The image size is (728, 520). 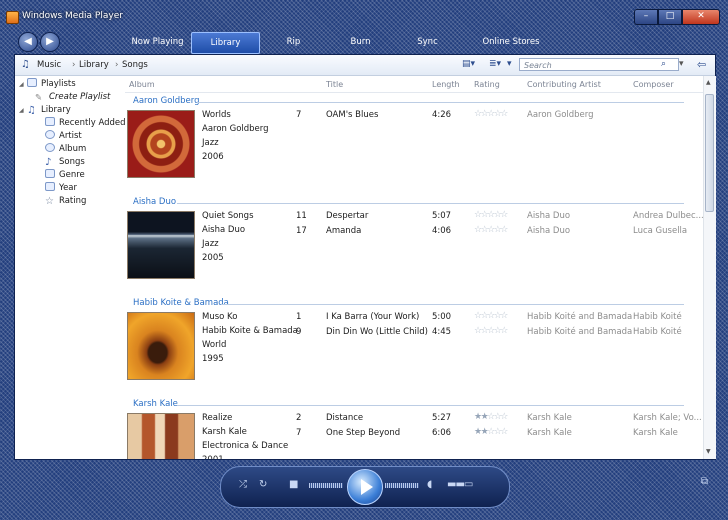 I want to click on breadcrumb-music: Music, so click(x=49, y=65).